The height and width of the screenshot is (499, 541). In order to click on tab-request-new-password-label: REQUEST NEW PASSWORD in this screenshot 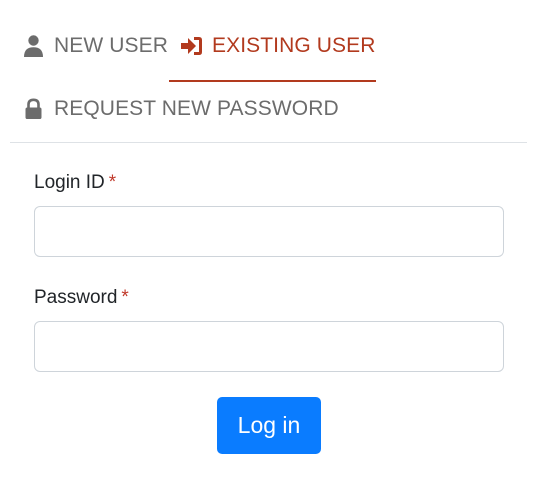, I will do `click(196, 108)`.